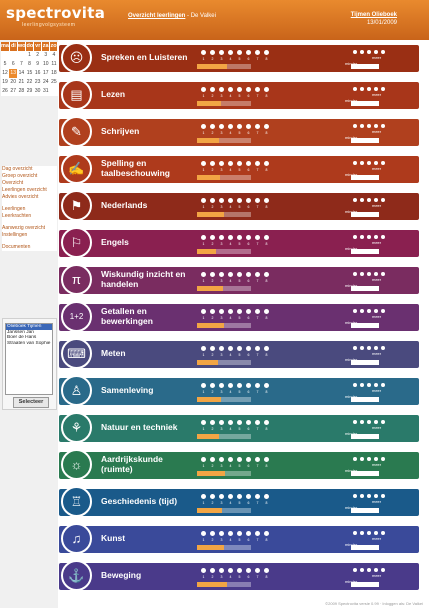 This screenshot has height=608, width=429. Describe the element at coordinates (31, 402) in the screenshot. I see `select-button: Selecteer` at that location.